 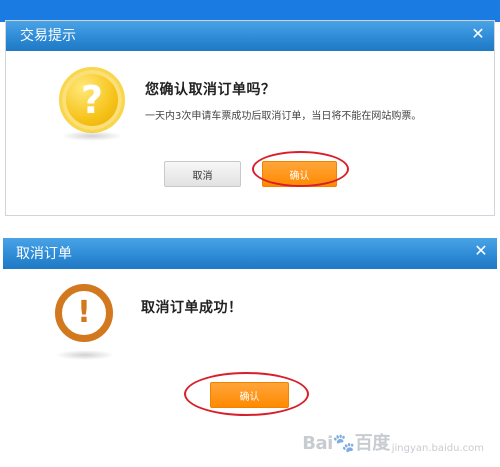 I want to click on watermark-brand: Bai🐾百度, so click(x=346, y=443).